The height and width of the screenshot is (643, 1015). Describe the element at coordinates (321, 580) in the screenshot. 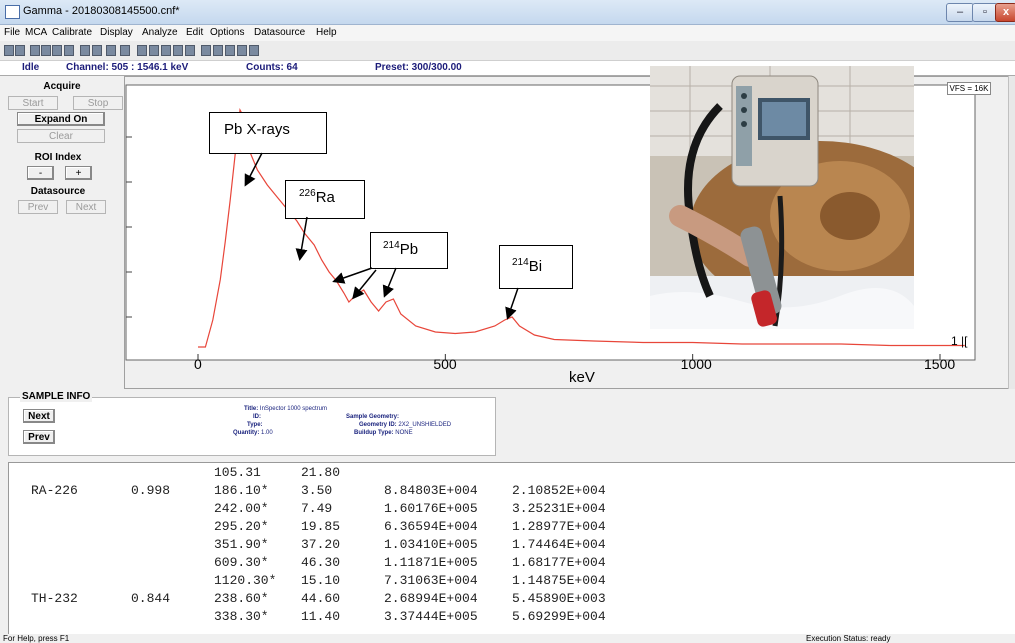

I see `report-cell-yield: 15.10` at that location.